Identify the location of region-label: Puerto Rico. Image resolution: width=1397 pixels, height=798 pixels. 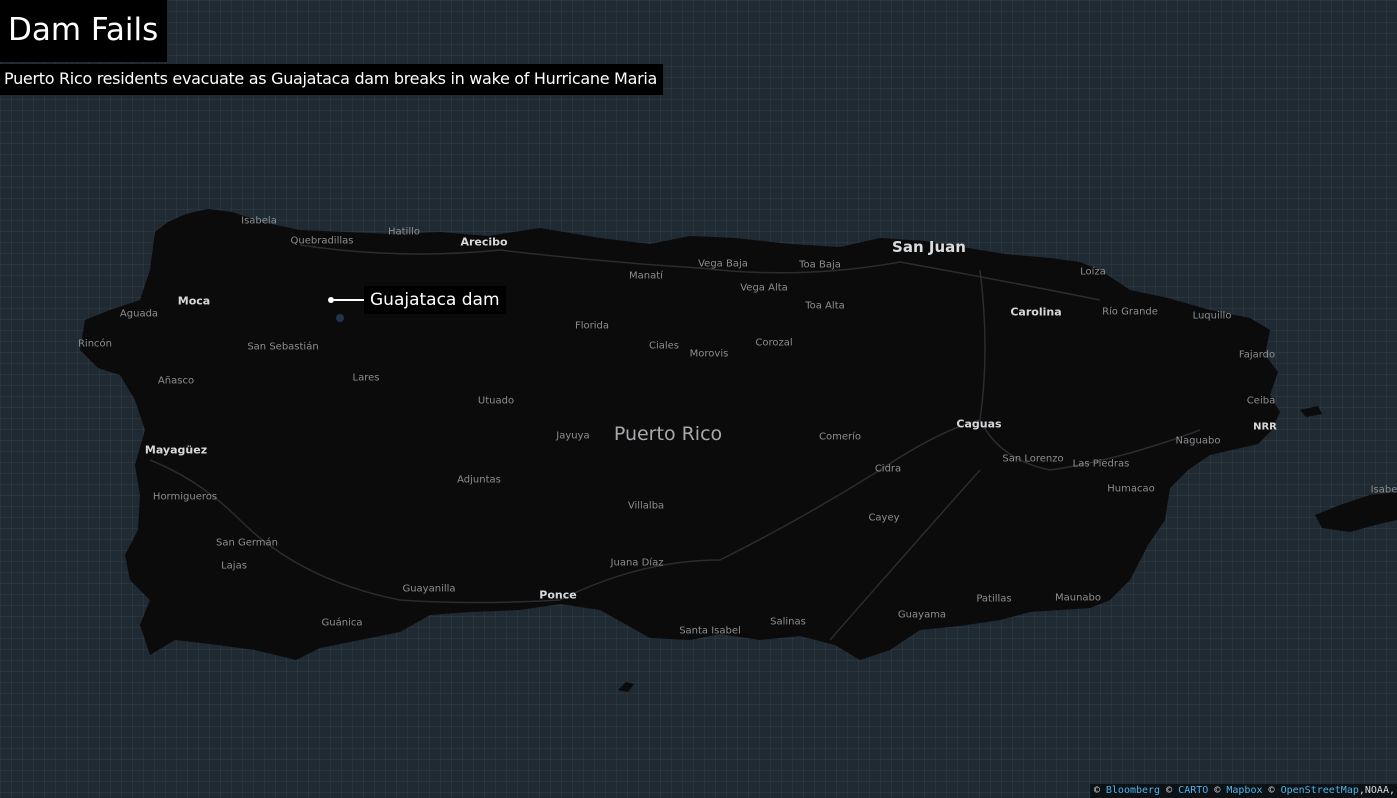
(668, 434).